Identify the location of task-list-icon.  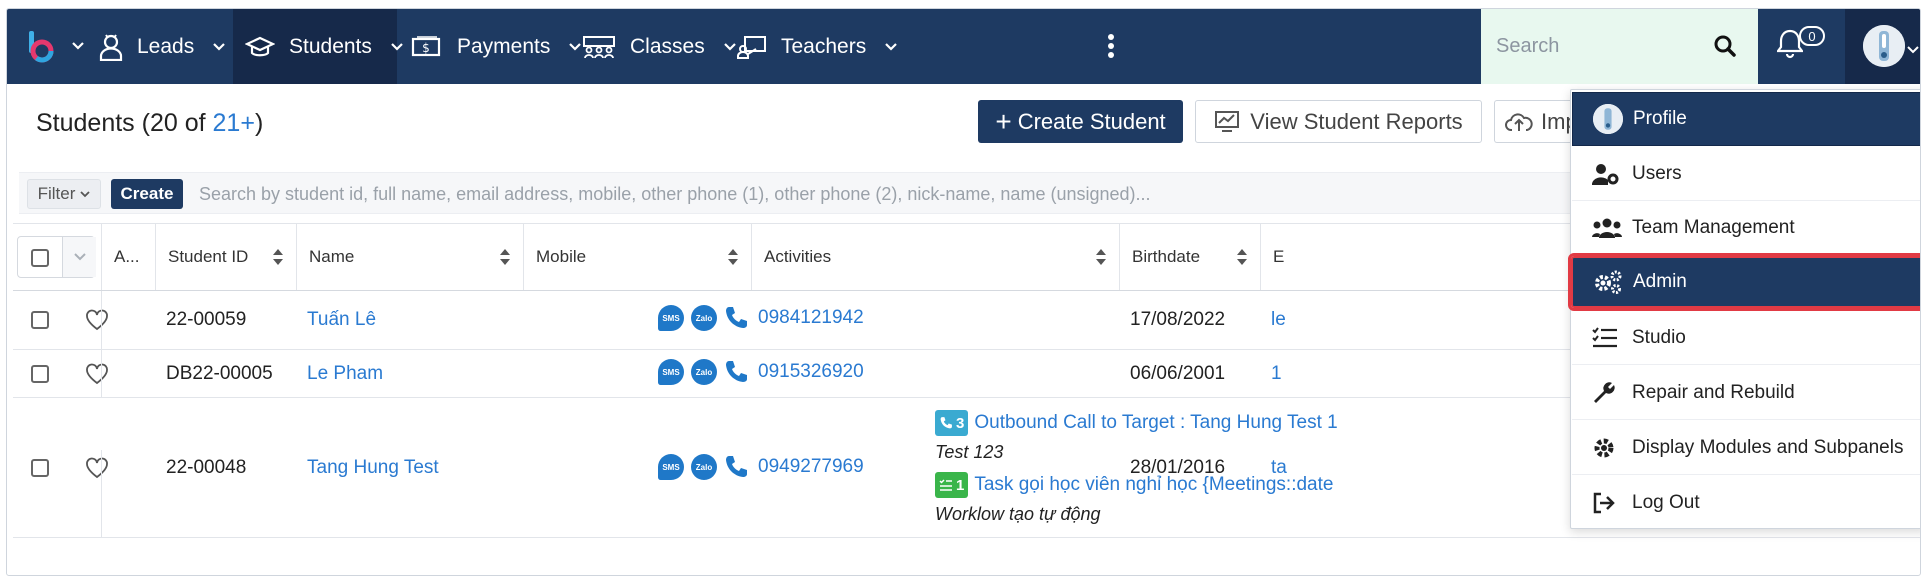
(945, 485).